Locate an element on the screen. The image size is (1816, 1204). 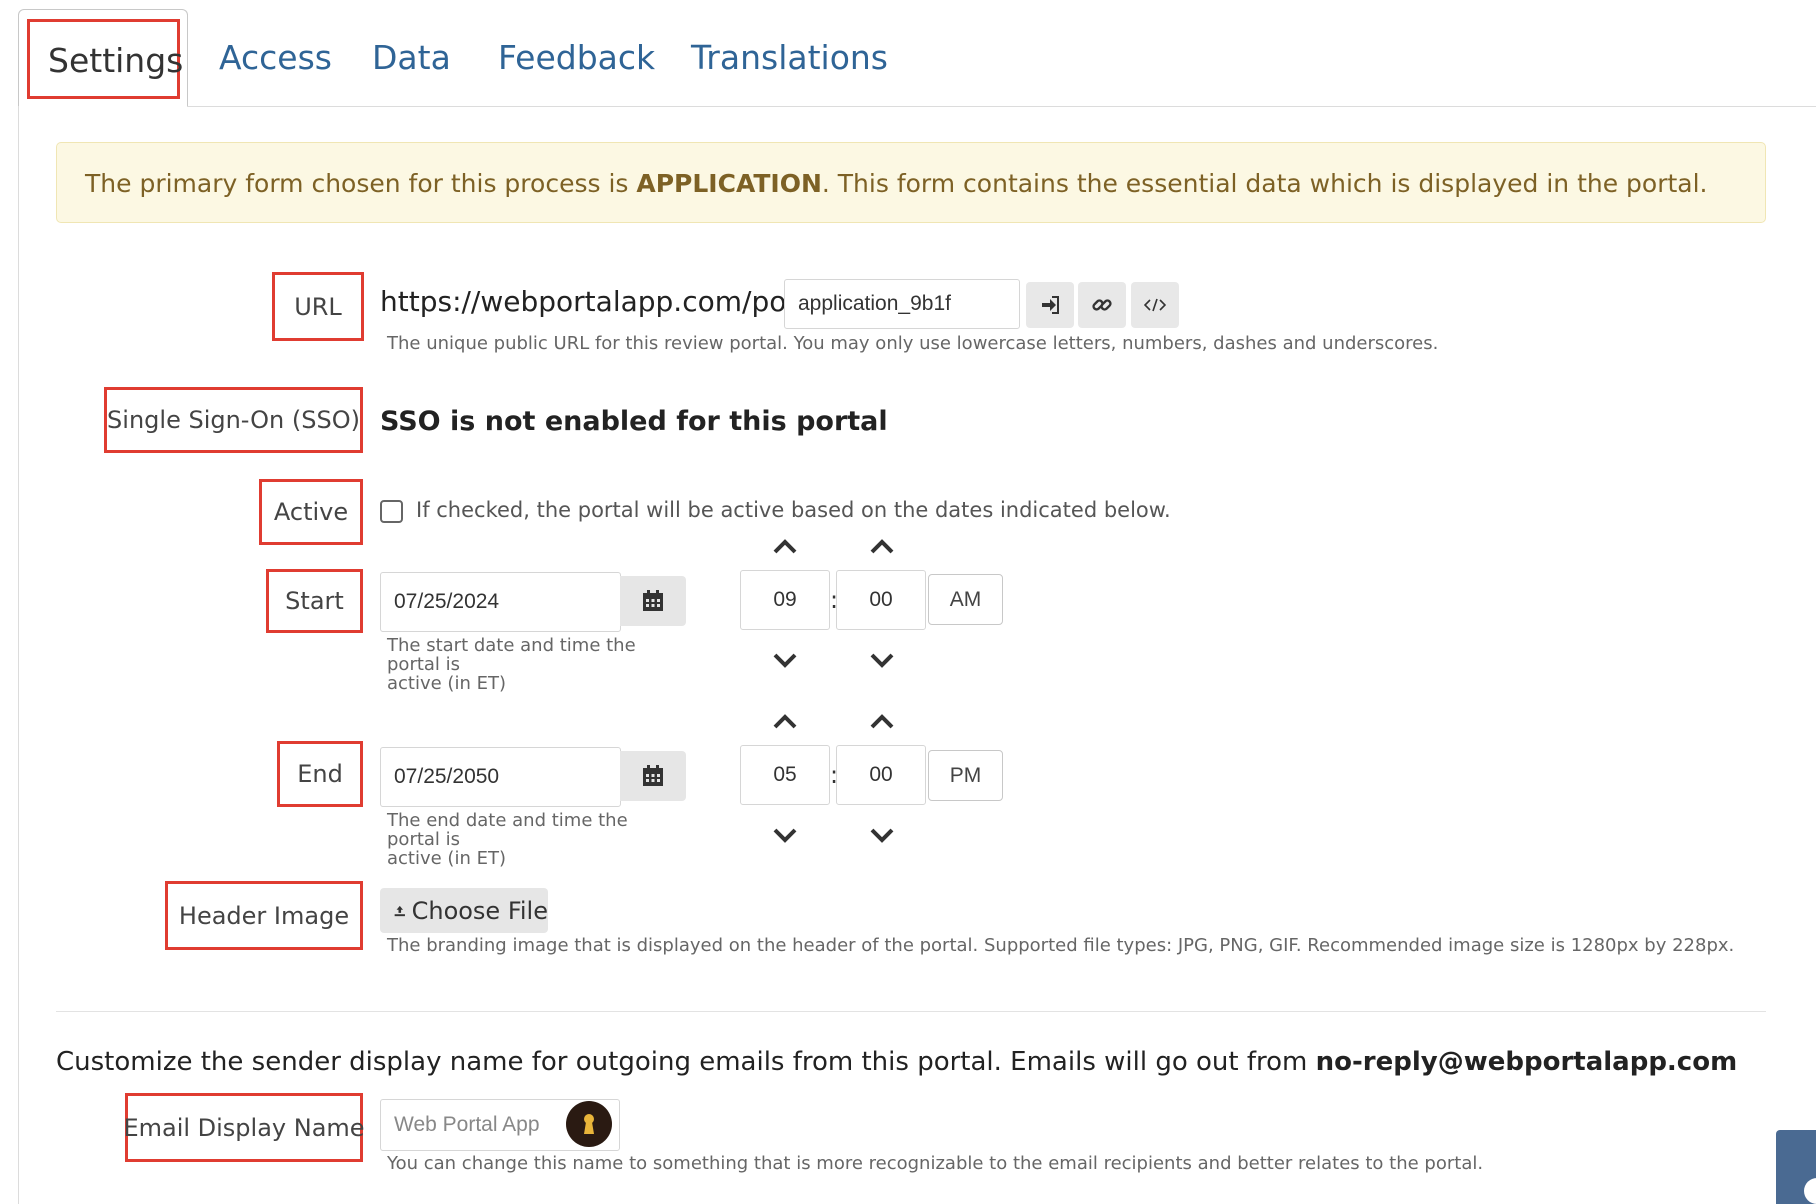
start-help-line2: active (in ET) is located at coordinates (446, 683).